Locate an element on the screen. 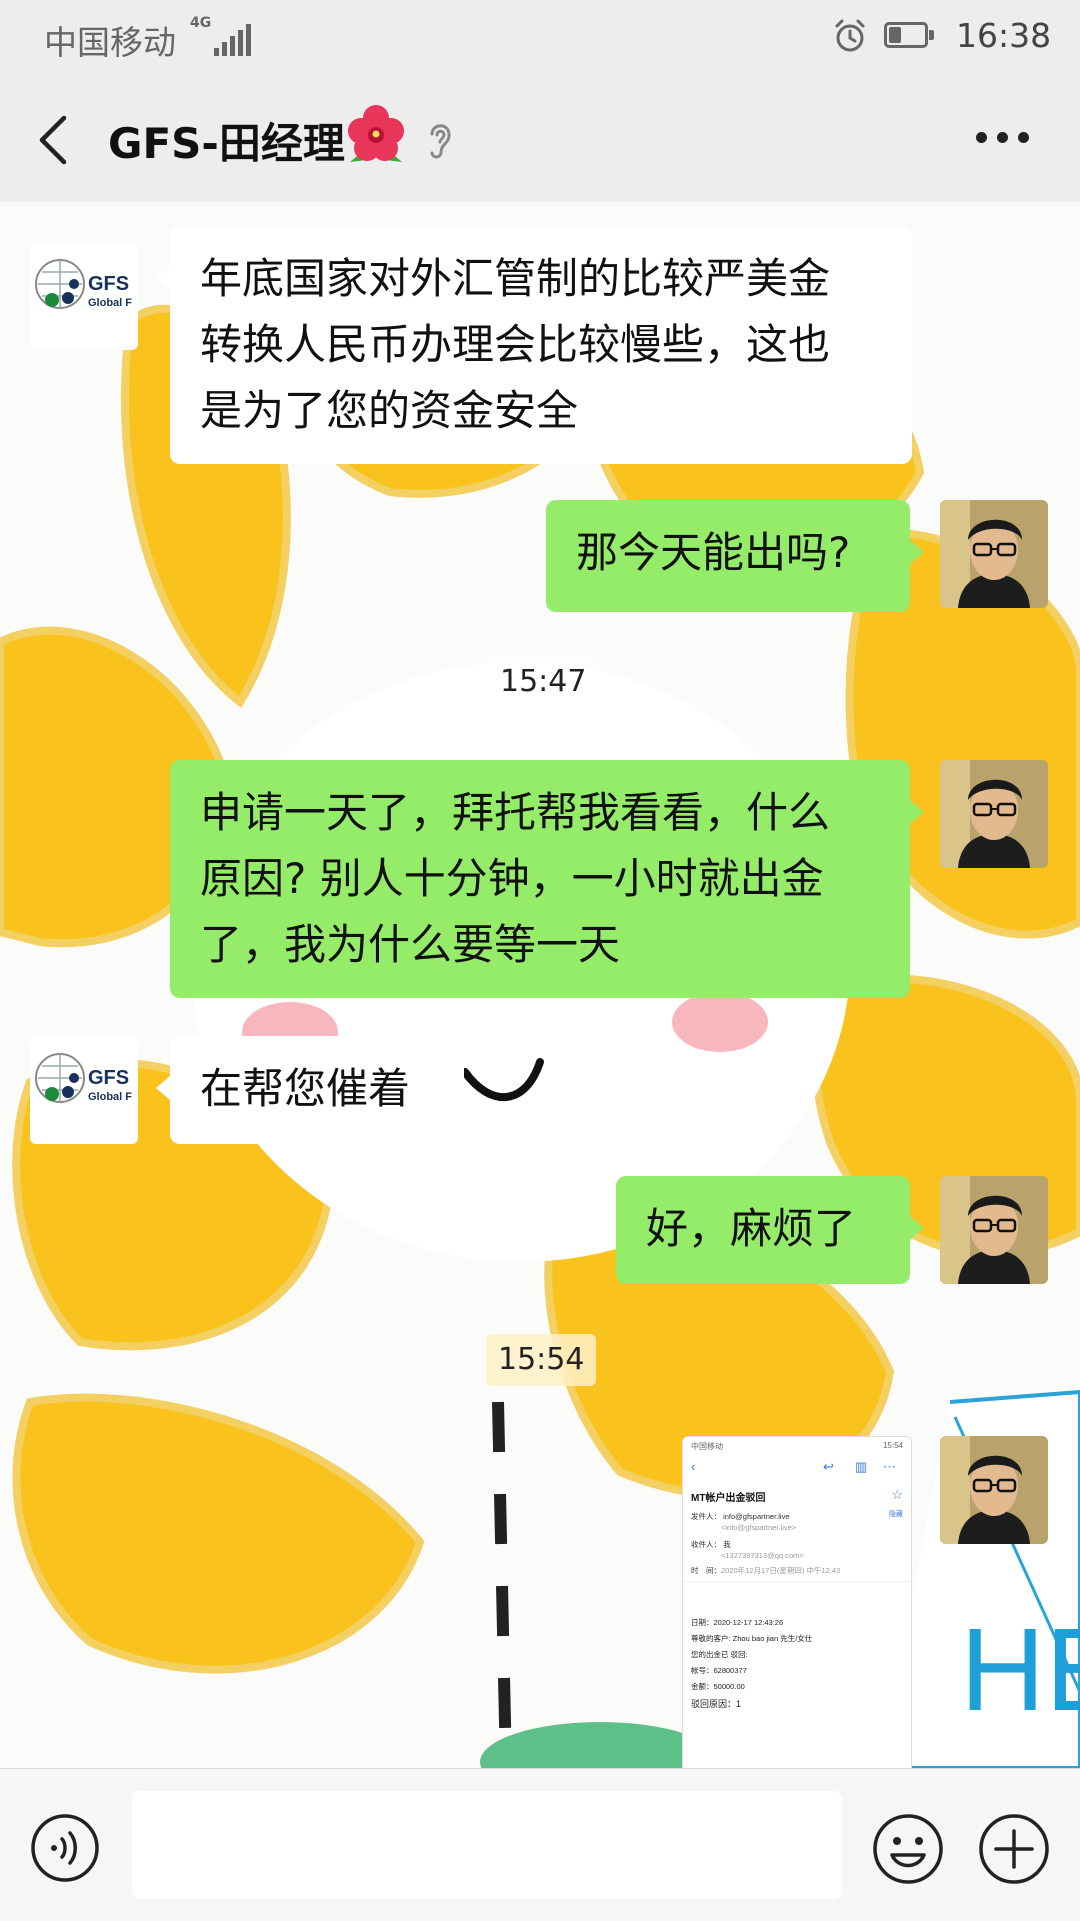 This screenshot has height=1921, width=1080. email-status-time: 15:54 is located at coordinates (892, 1445).